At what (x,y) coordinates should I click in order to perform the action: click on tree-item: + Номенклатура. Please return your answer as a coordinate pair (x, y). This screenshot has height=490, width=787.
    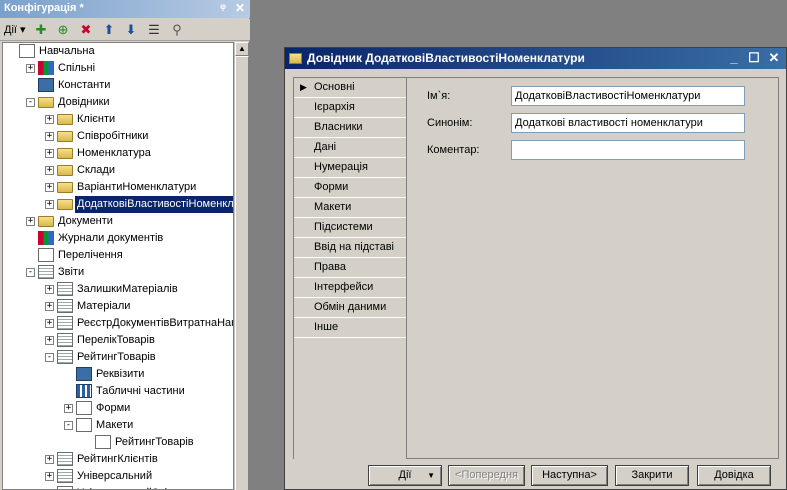
    Looking at the image, I should click on (118, 153).